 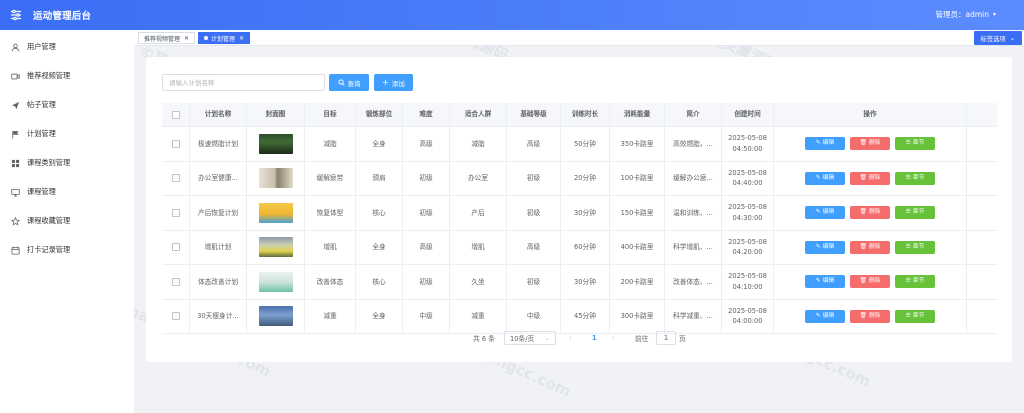 I want to click on tab-plans: 计划管理 ✕, so click(x=224, y=38).